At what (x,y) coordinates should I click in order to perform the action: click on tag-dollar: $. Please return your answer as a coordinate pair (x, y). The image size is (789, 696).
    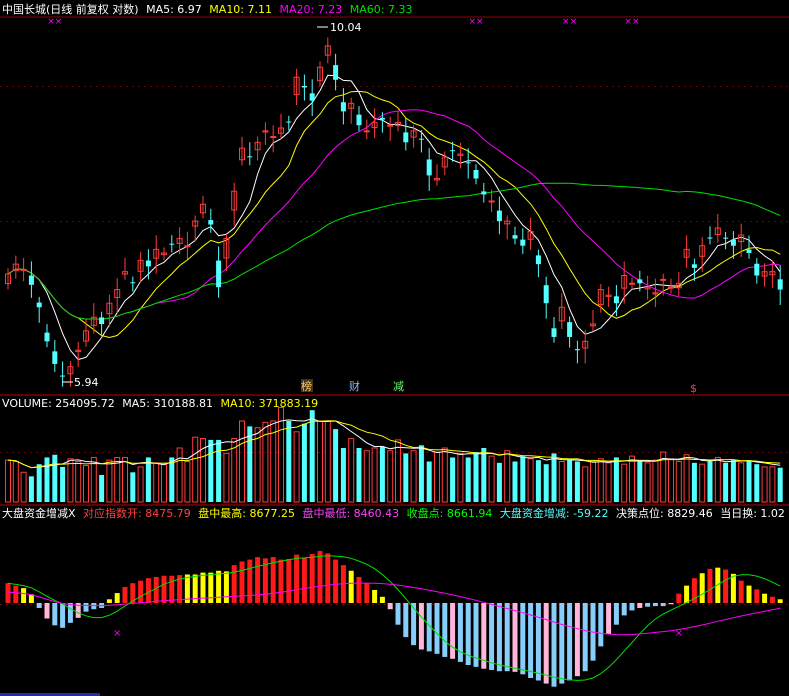
    Looking at the image, I should click on (693, 388).